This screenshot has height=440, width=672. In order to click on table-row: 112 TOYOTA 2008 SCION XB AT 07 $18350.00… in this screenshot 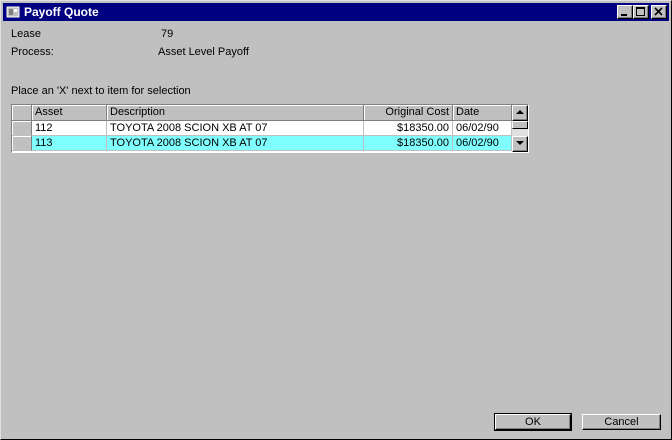, I will do `click(262, 128)`.